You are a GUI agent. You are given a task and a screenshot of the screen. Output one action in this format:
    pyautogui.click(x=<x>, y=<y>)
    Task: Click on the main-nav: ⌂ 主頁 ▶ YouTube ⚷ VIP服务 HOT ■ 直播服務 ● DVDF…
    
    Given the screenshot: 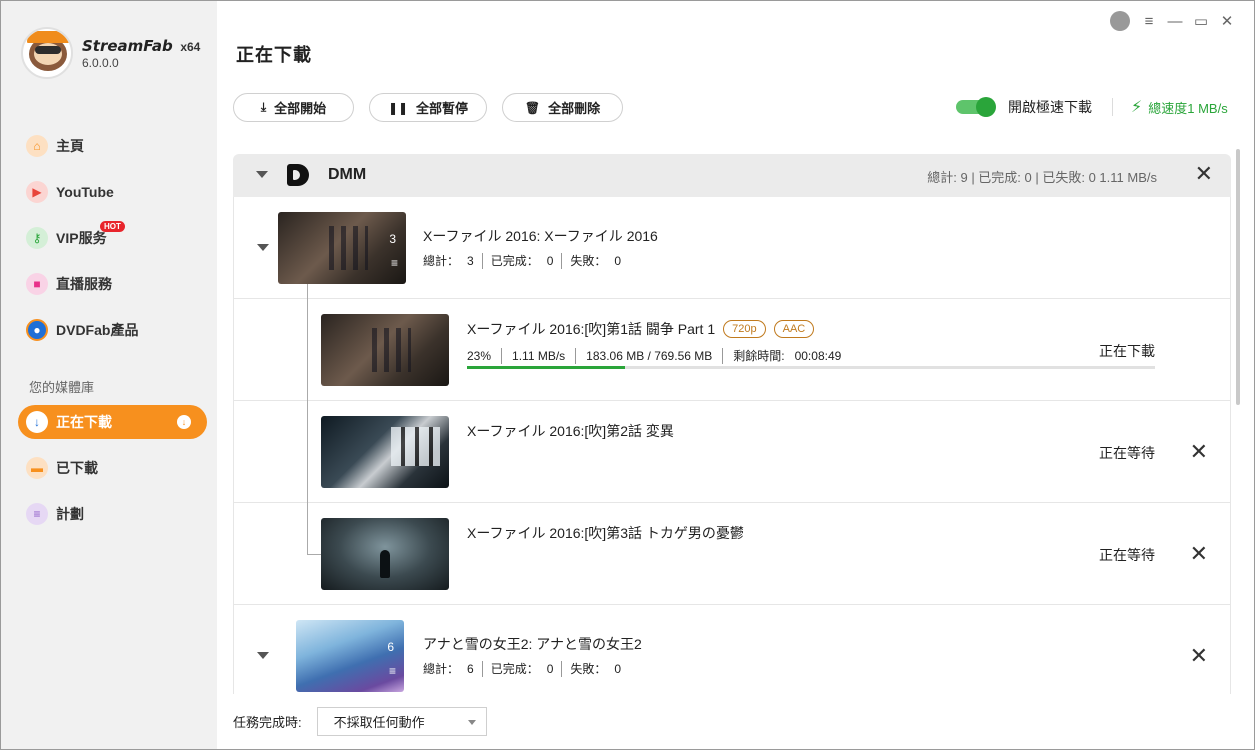 What is the action you would take?
    pyautogui.click(x=112, y=244)
    